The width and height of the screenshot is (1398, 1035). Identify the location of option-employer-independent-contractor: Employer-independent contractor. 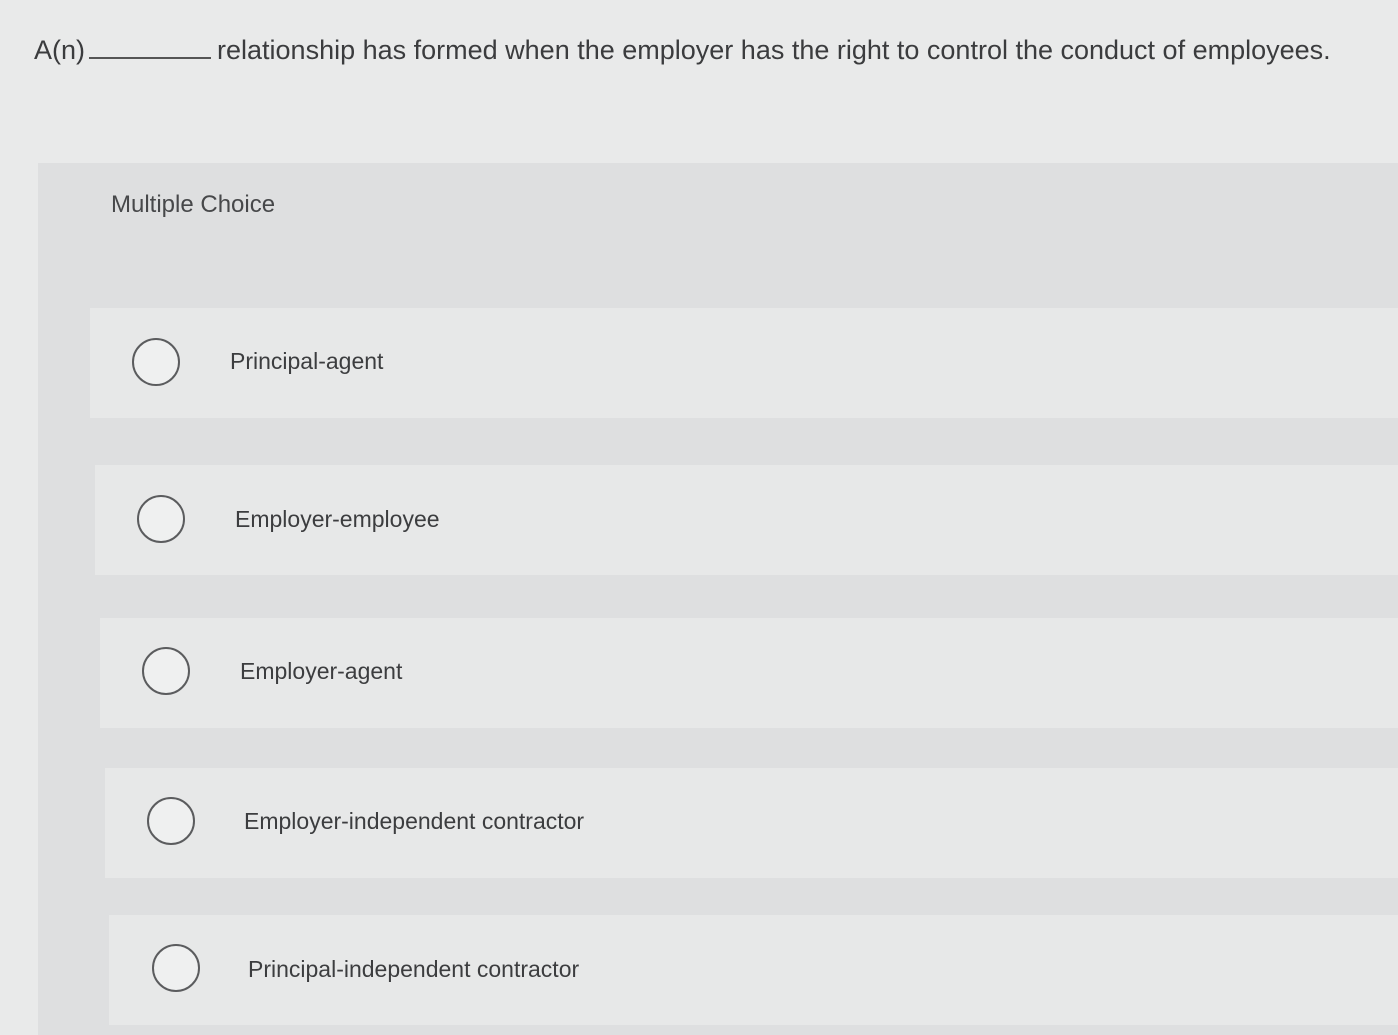
(751, 823).